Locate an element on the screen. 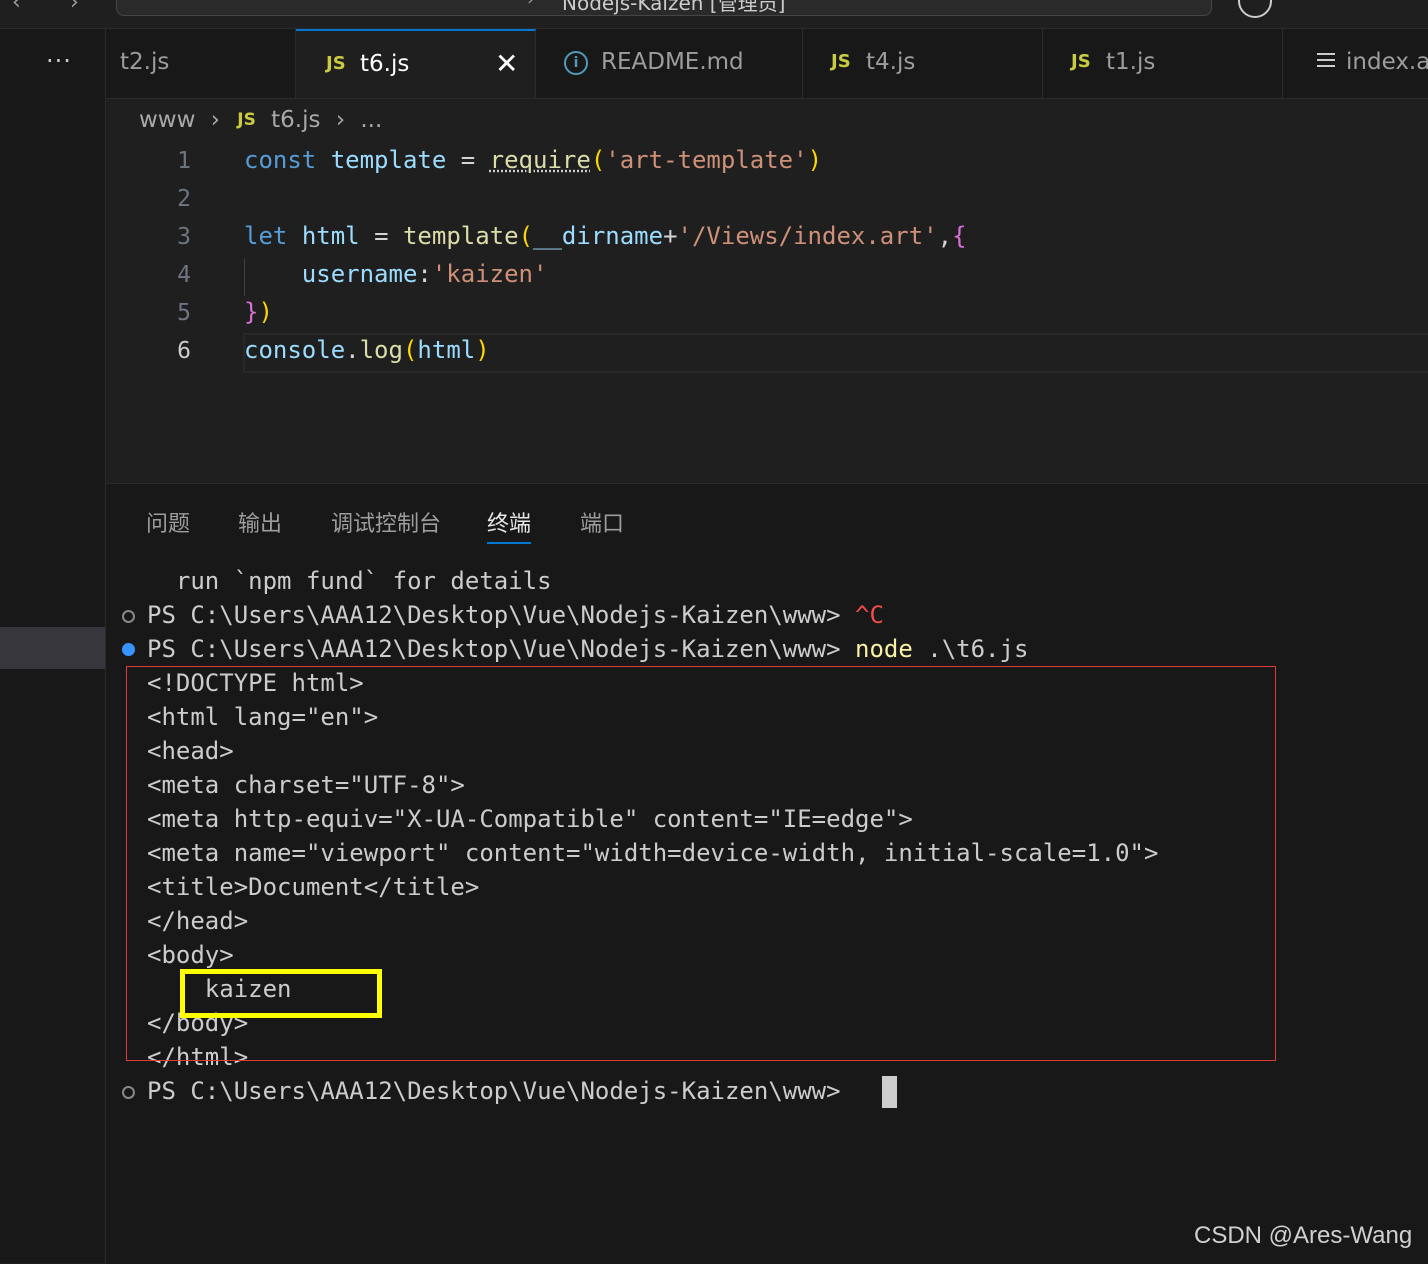 The height and width of the screenshot is (1264, 1428). code-token: username is located at coordinates (359, 274).